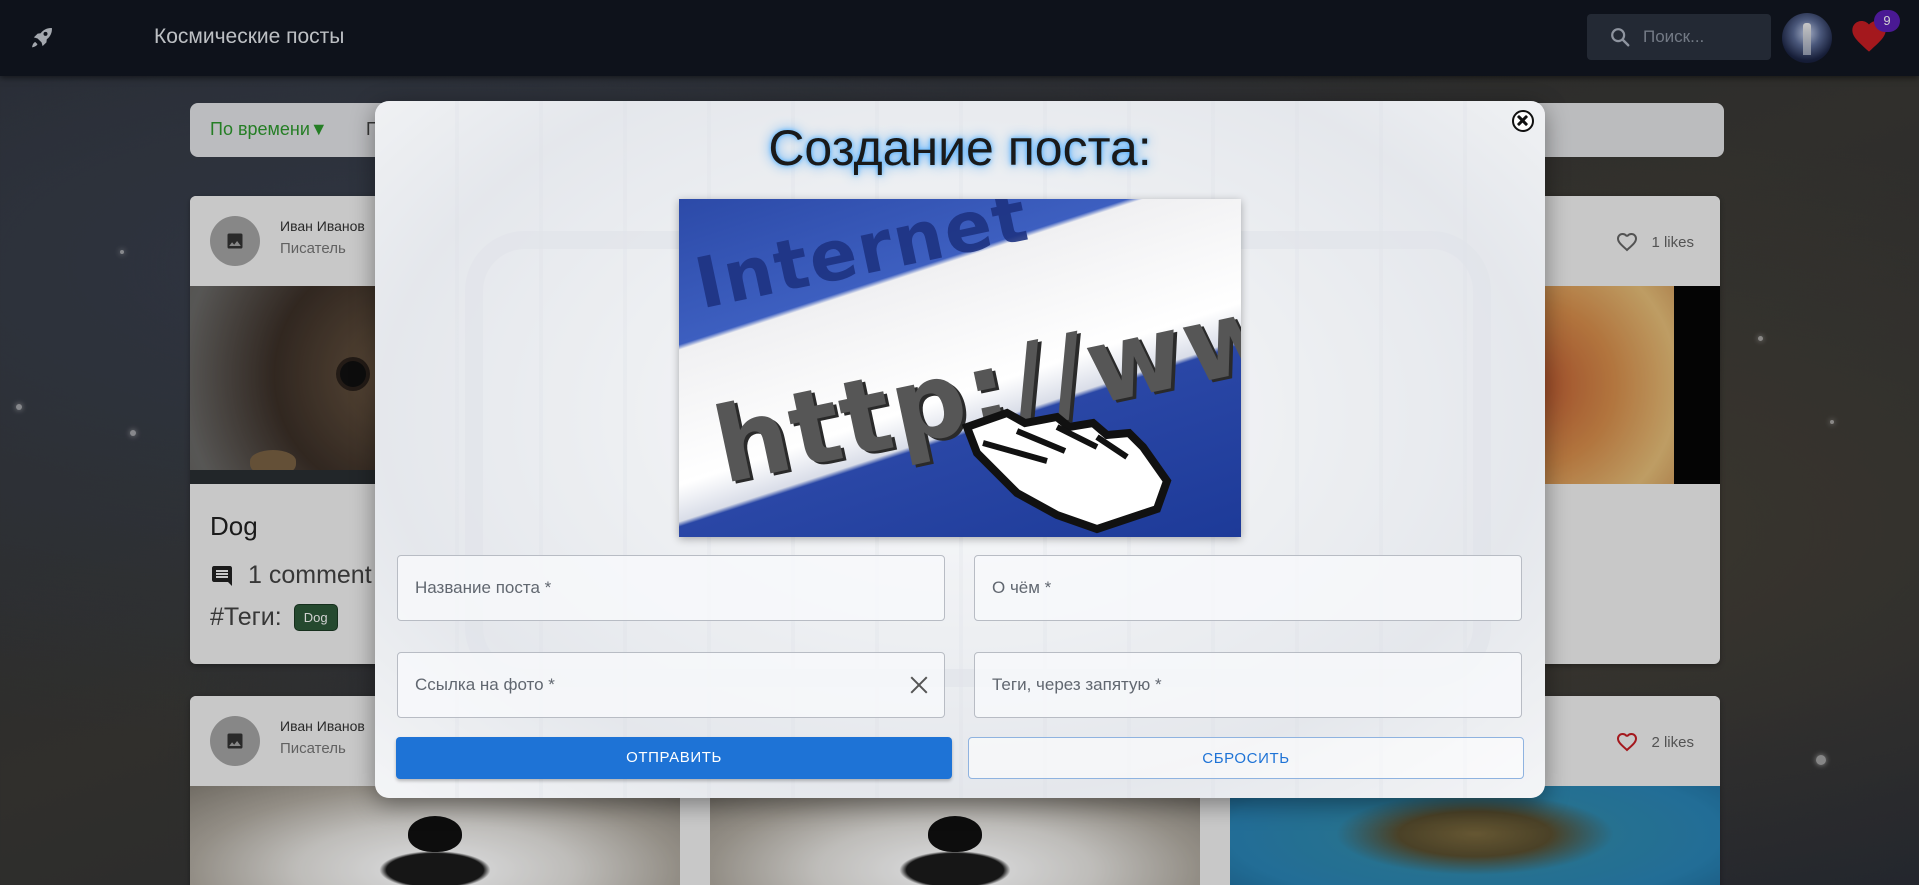 This screenshot has width=1919, height=885. I want to click on about-input, so click(1235, 588).